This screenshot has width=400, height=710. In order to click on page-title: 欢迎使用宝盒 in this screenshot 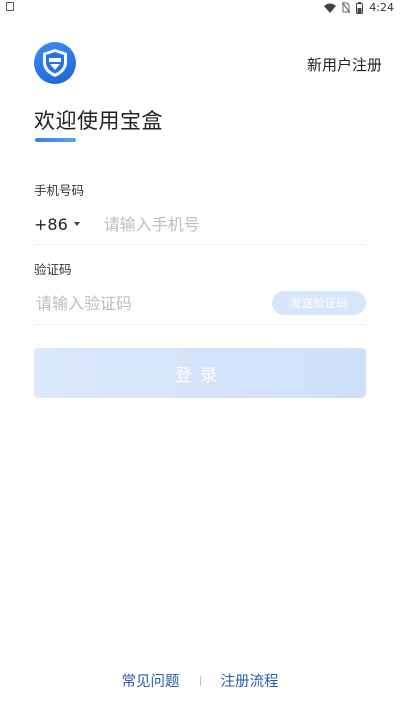, I will do `click(98, 121)`.